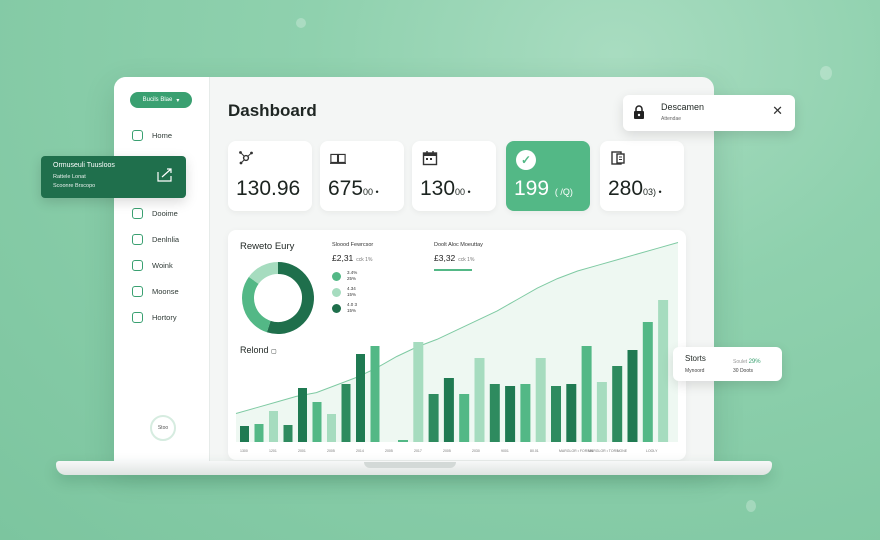 This screenshot has height=540, width=880. What do you see at coordinates (618, 158) in the screenshot?
I see `document-icon` at bounding box center [618, 158].